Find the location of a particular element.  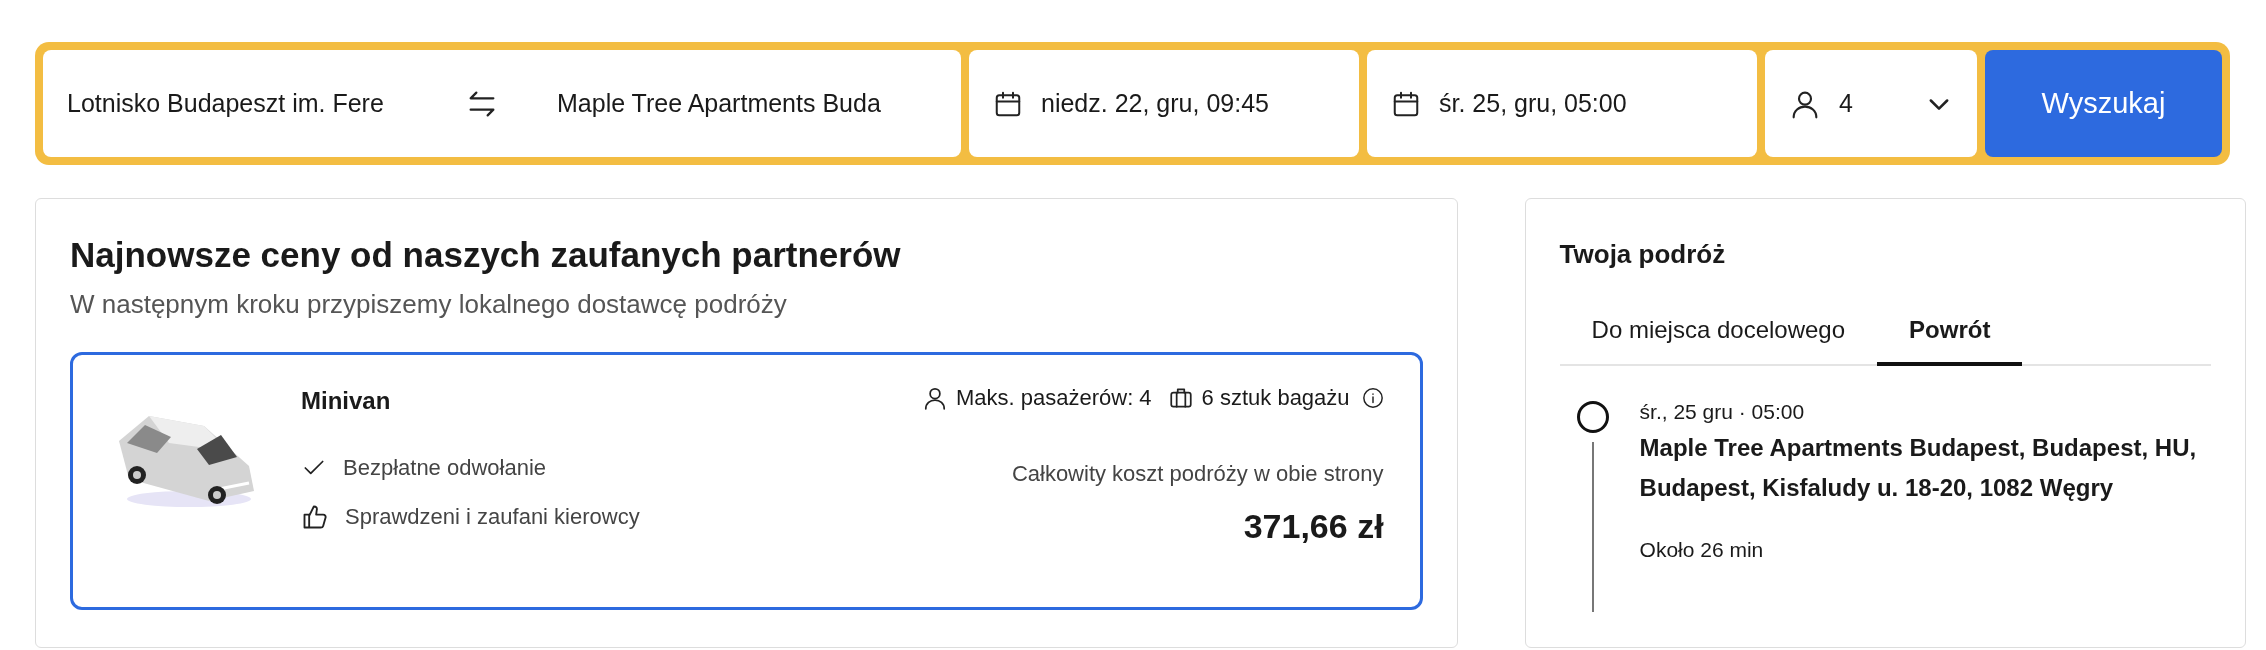

dropoff-location: Maple Tree Apartments Buda is located at coordinates (719, 103).